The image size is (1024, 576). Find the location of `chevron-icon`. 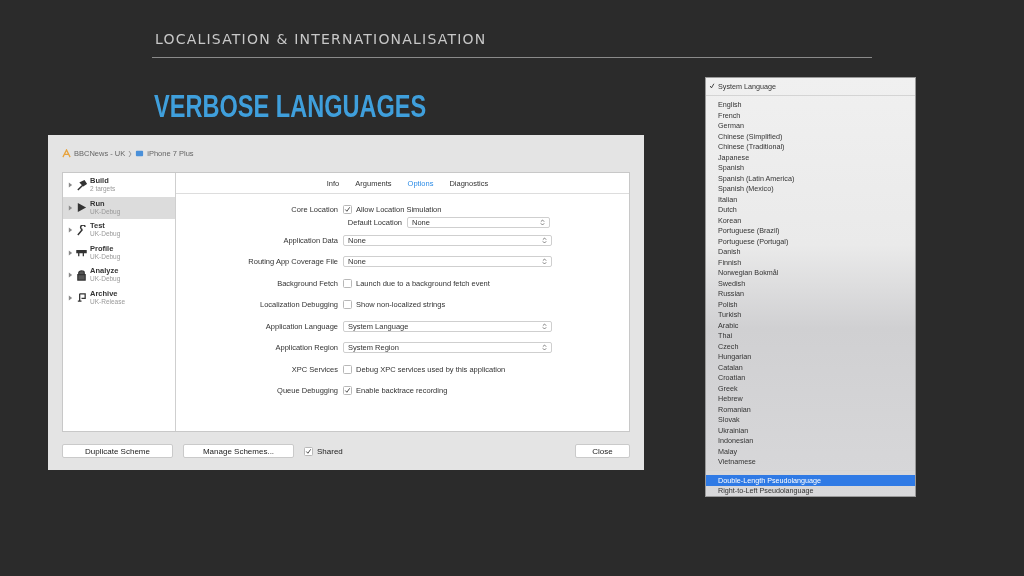

chevron-icon is located at coordinates (130, 153).